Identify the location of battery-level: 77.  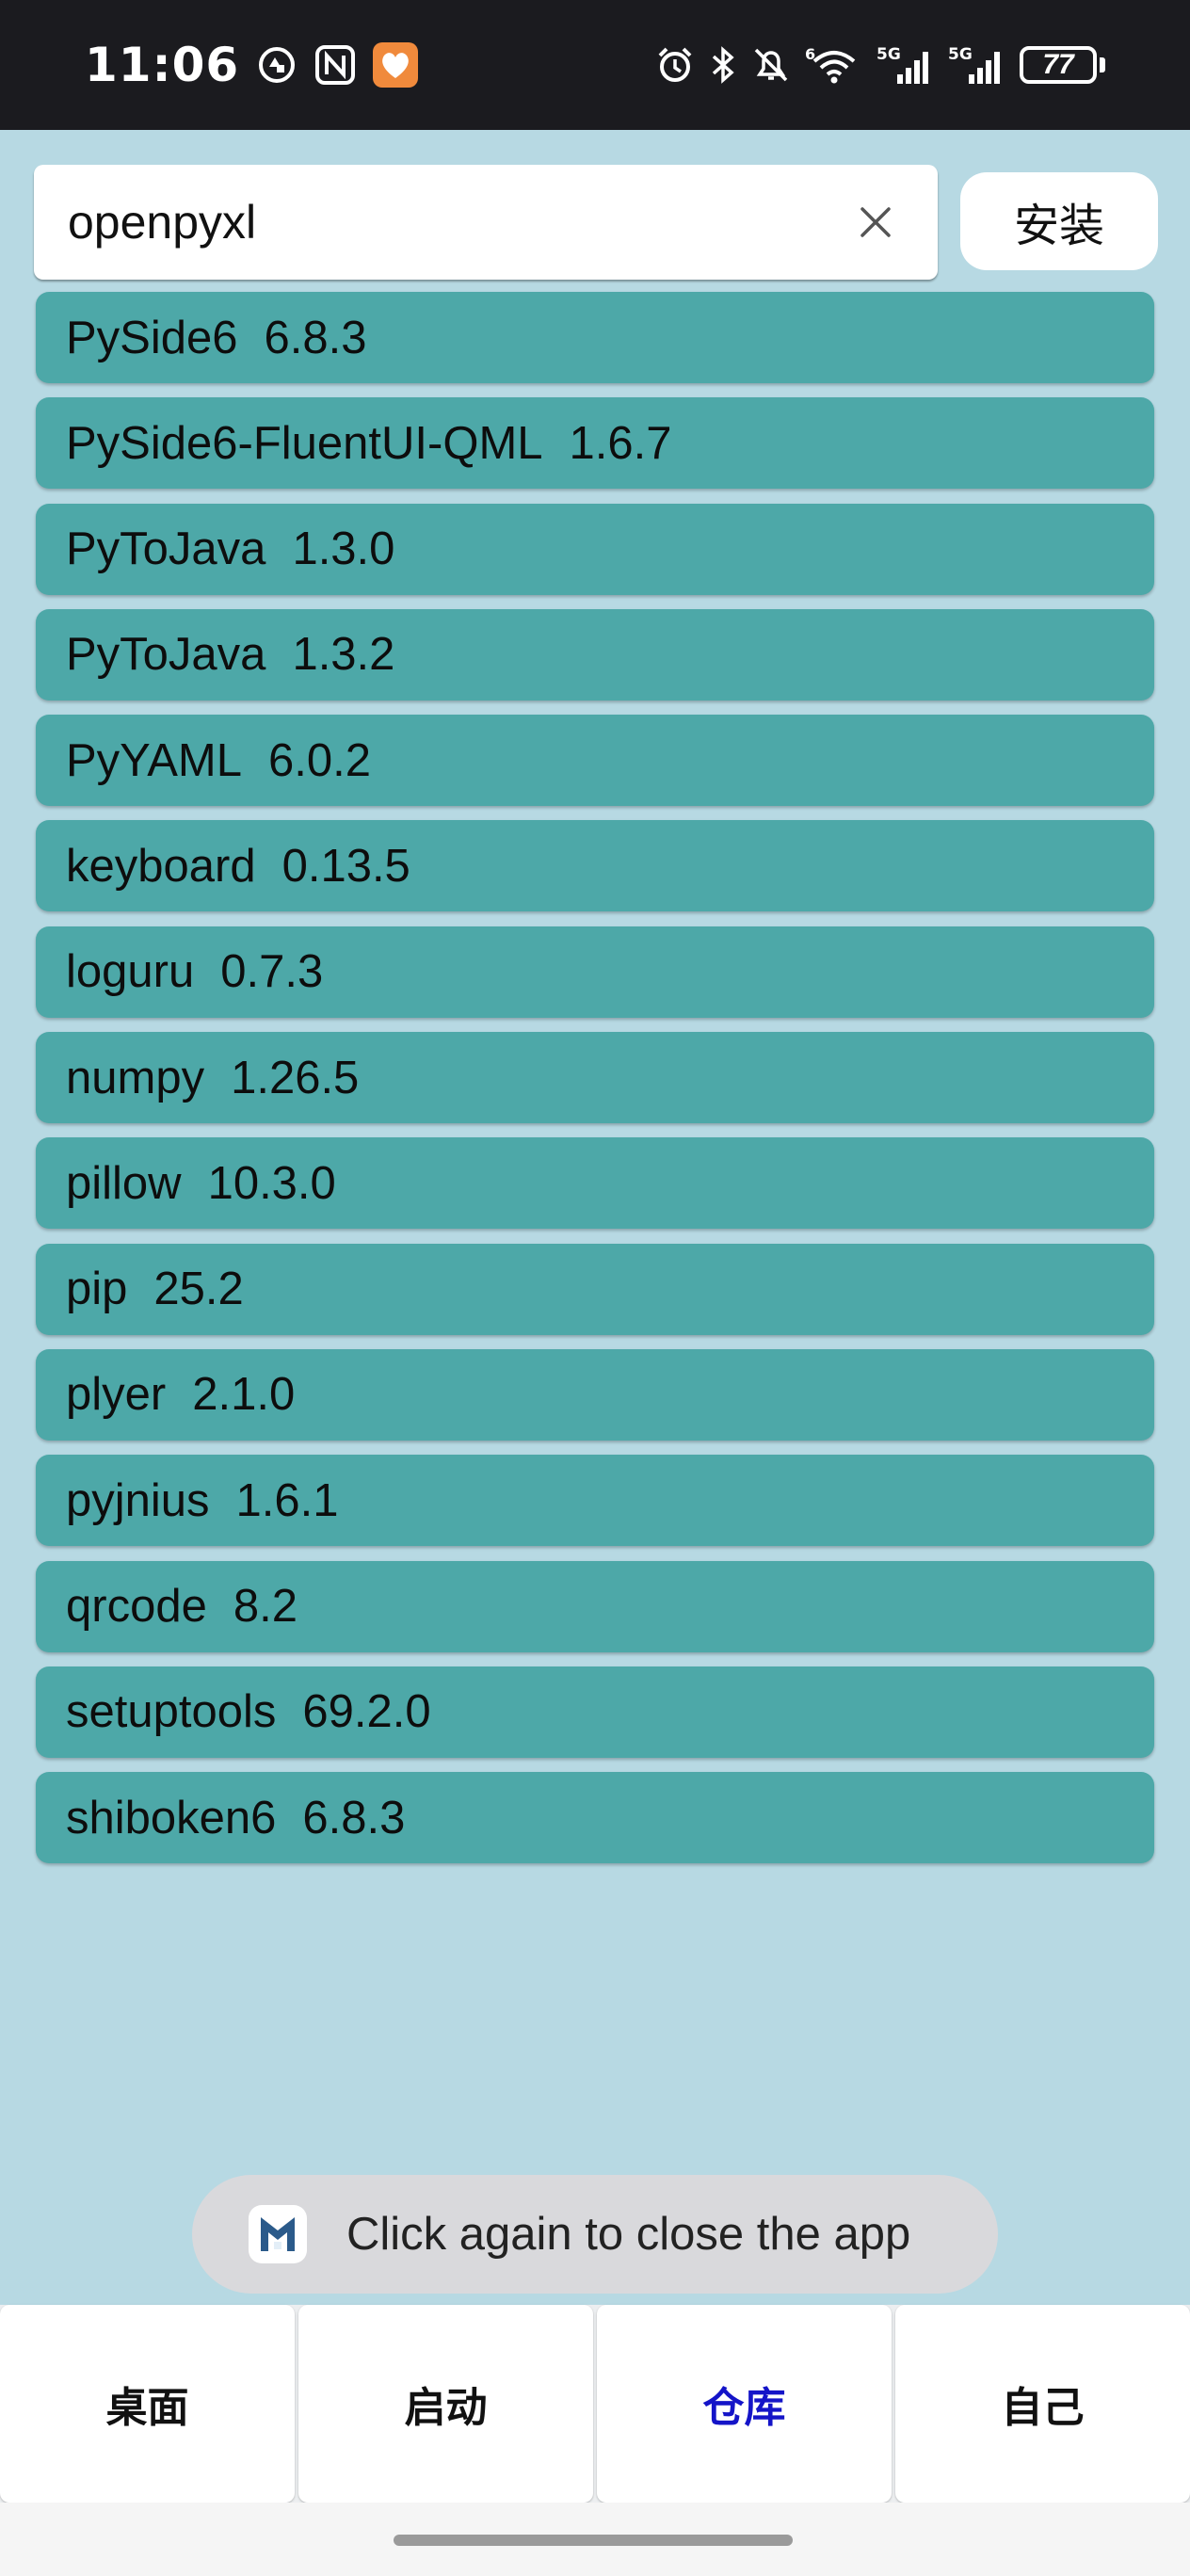
(1058, 65).